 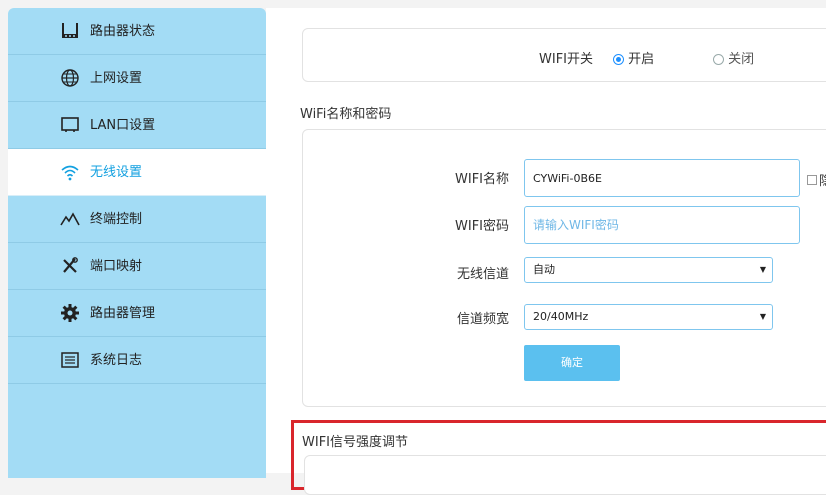 I want to click on sidebar-item-label: 路由器状态, so click(x=123, y=31).